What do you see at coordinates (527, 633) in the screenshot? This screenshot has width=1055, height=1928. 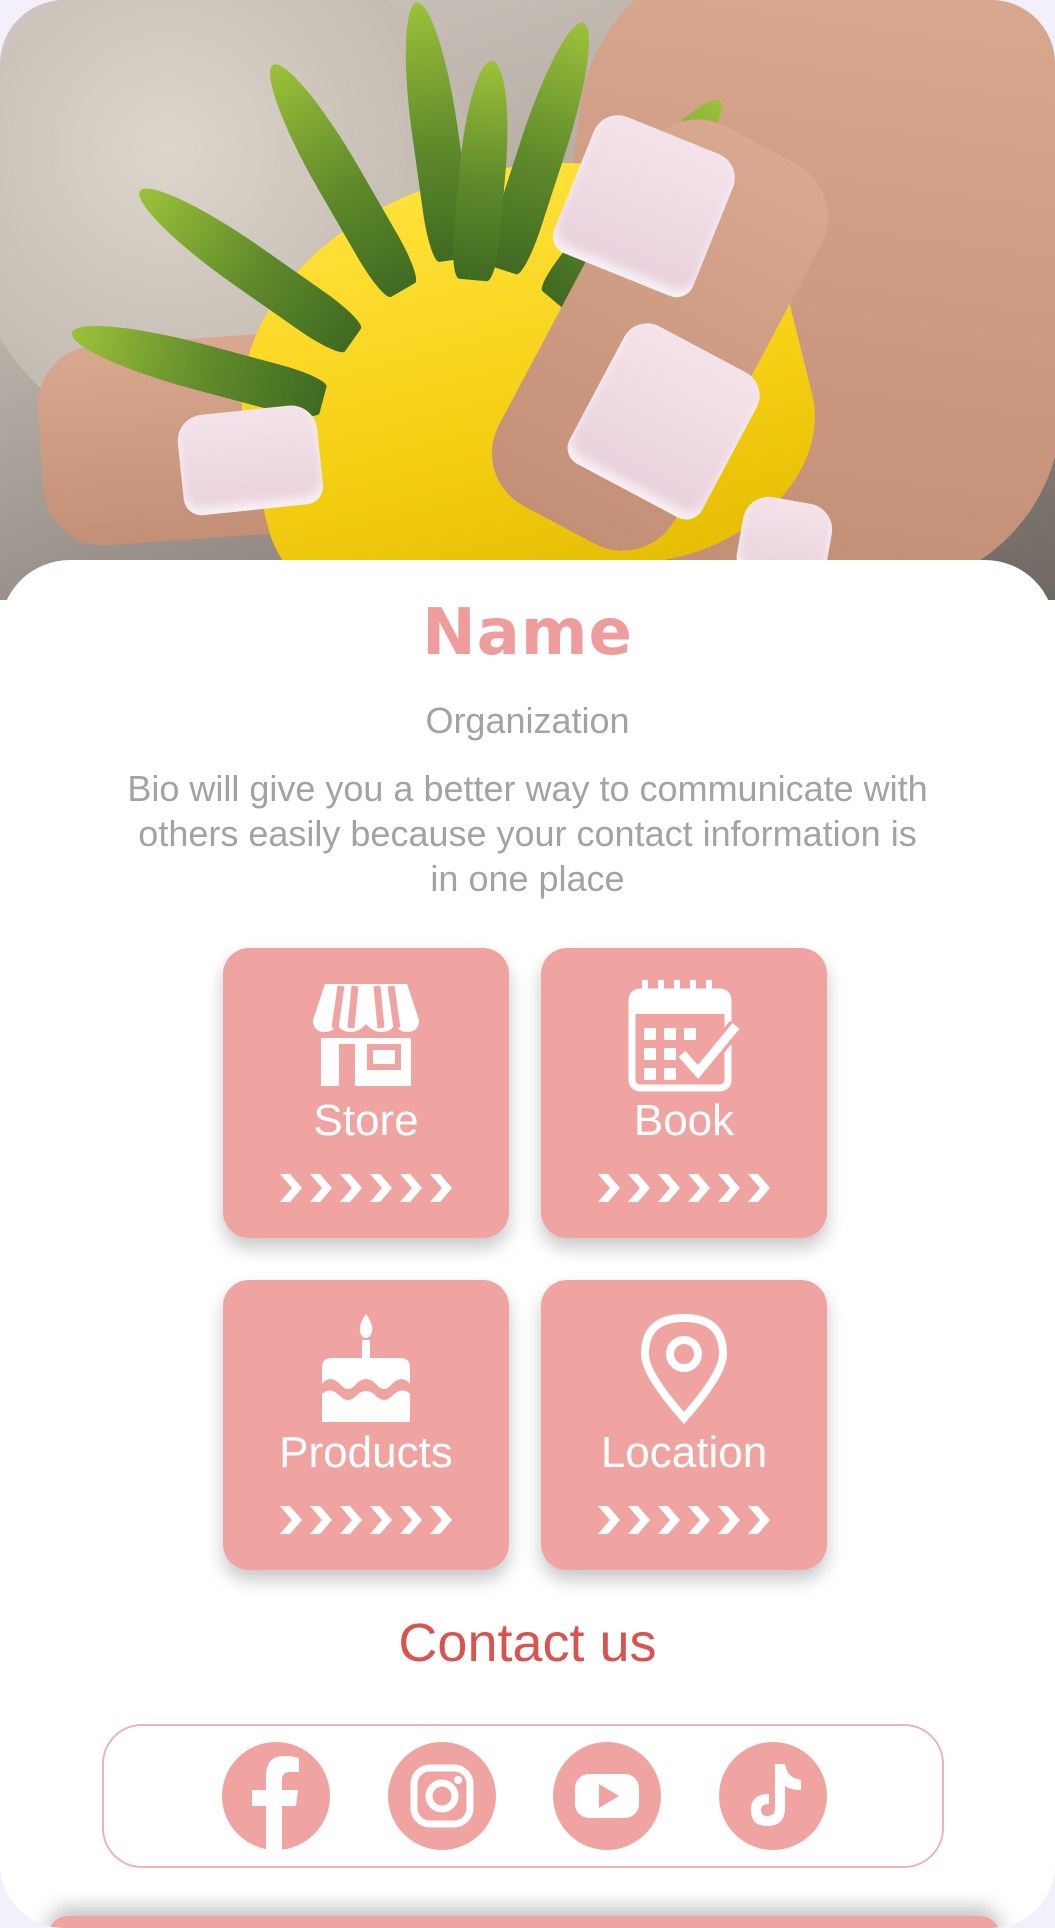 I see `profile-name: Name` at bounding box center [527, 633].